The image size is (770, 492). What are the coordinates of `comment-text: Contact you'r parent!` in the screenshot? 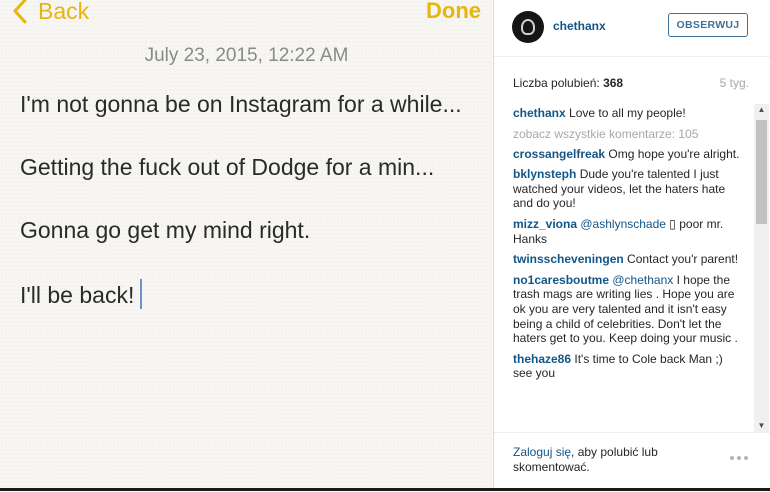 It's located at (683, 259).